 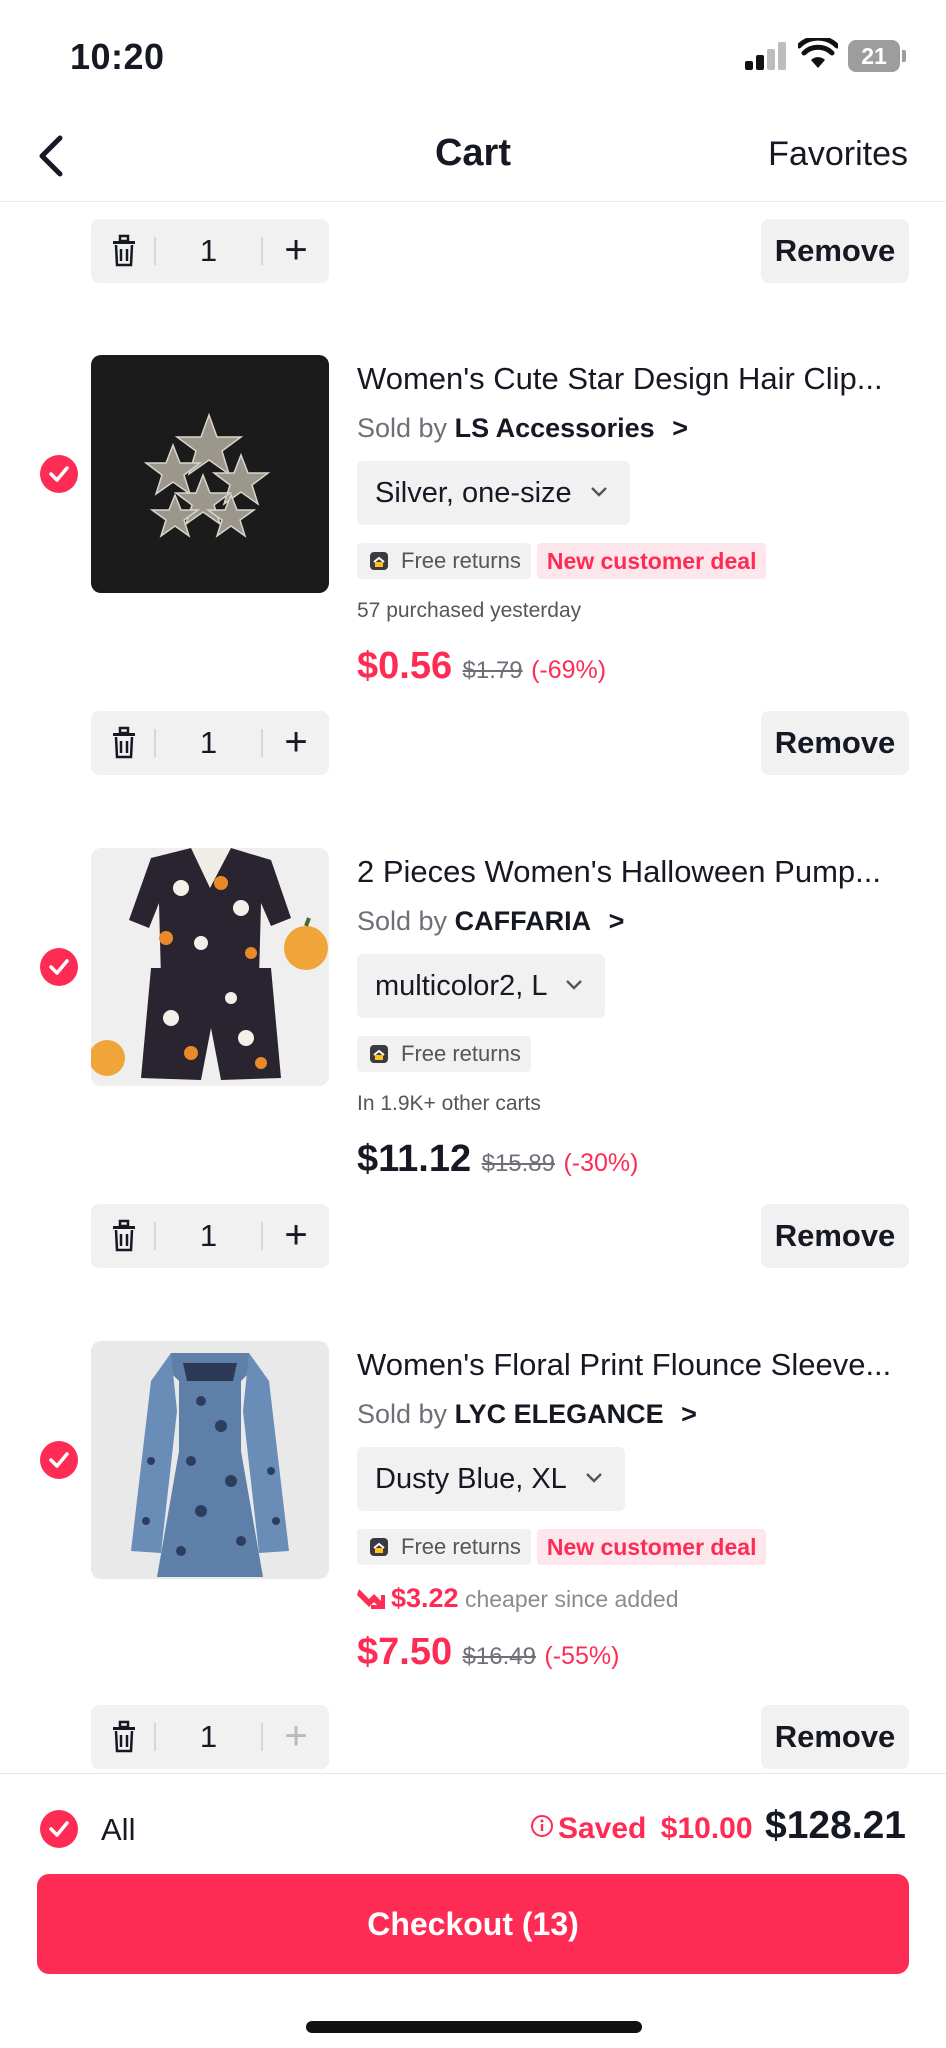 I want to click on discount: (-69%), so click(x=569, y=670).